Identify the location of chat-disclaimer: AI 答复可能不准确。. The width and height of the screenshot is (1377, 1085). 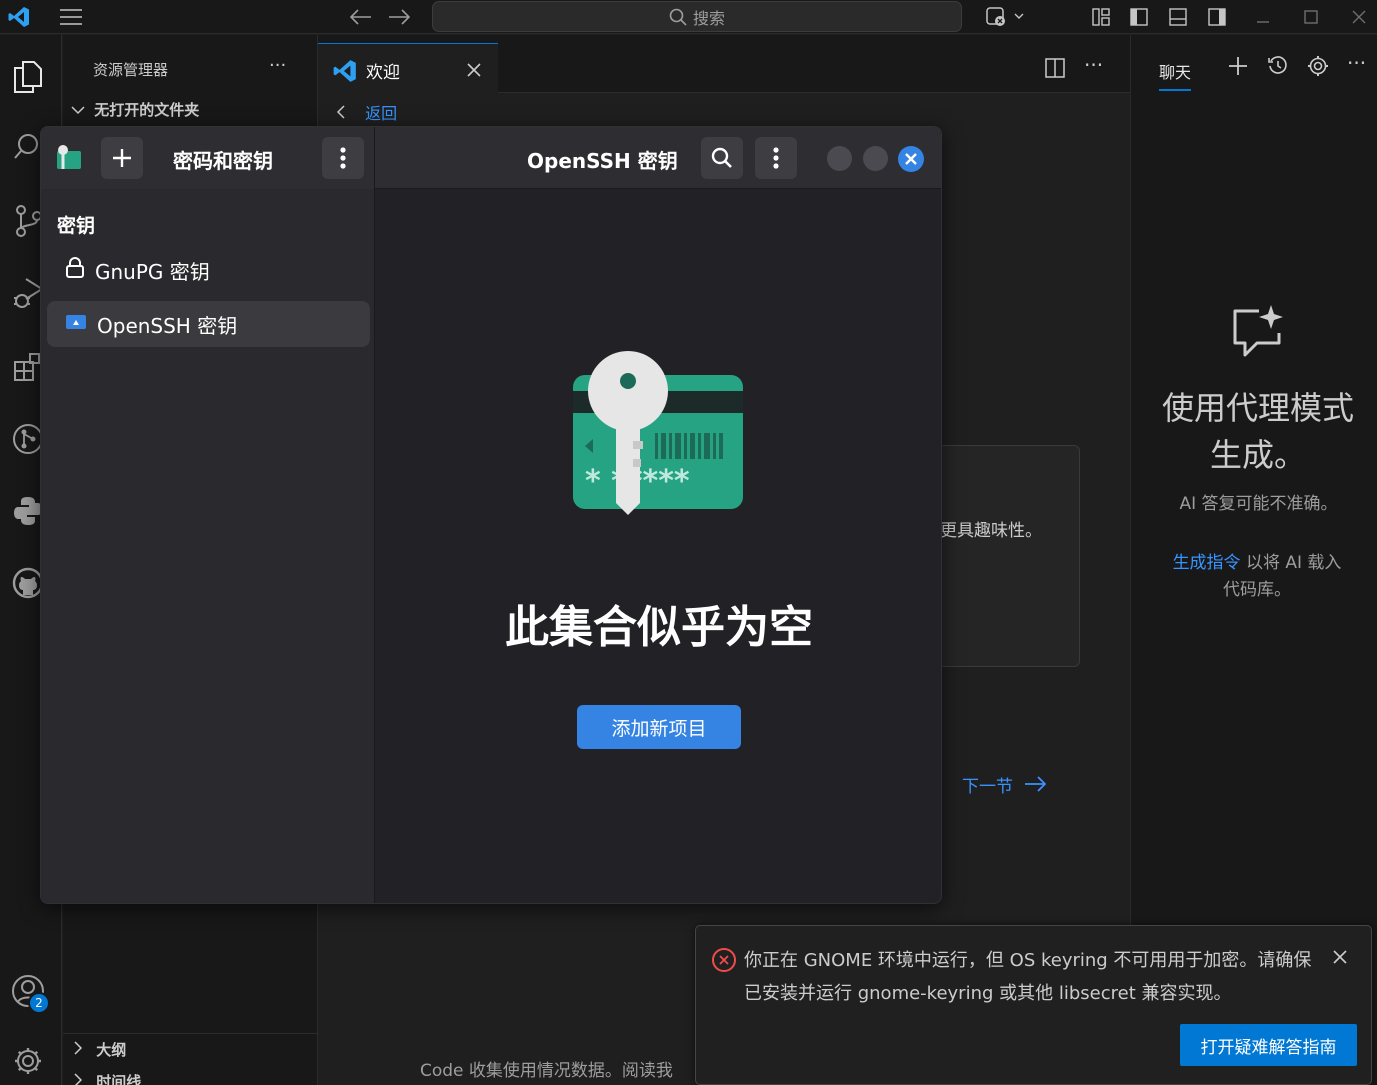
(1258, 504).